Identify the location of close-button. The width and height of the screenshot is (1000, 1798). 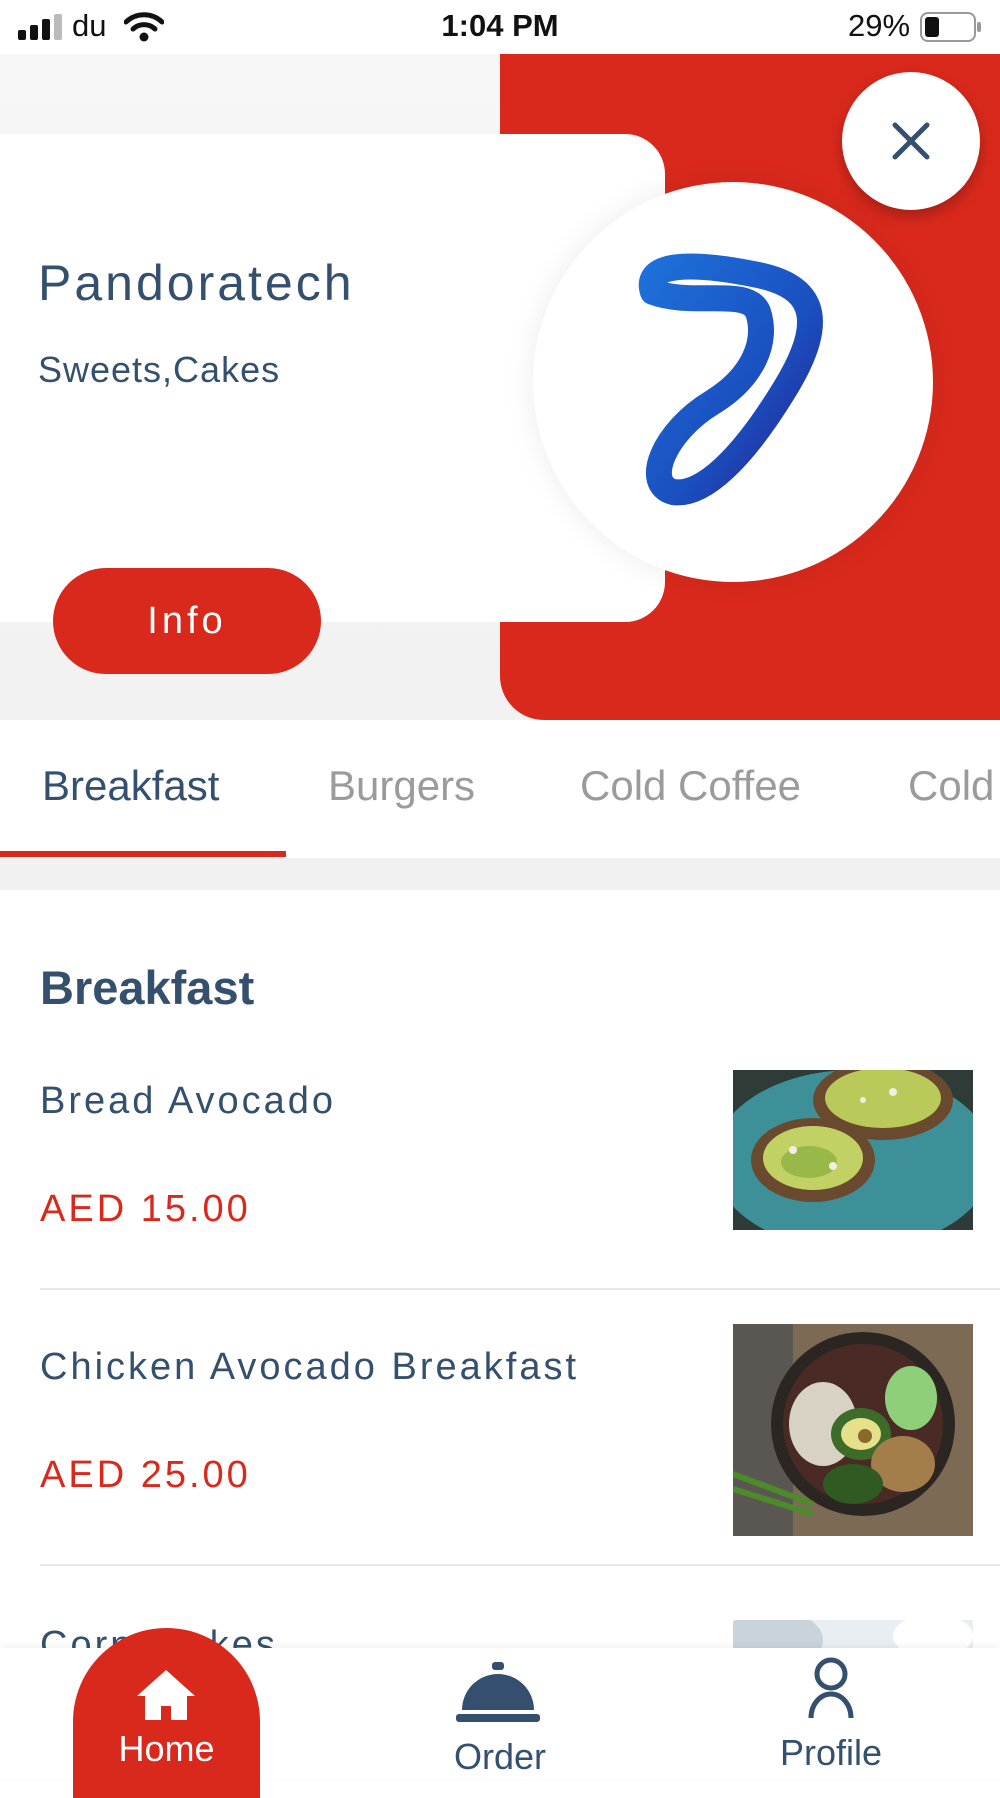
(911, 141).